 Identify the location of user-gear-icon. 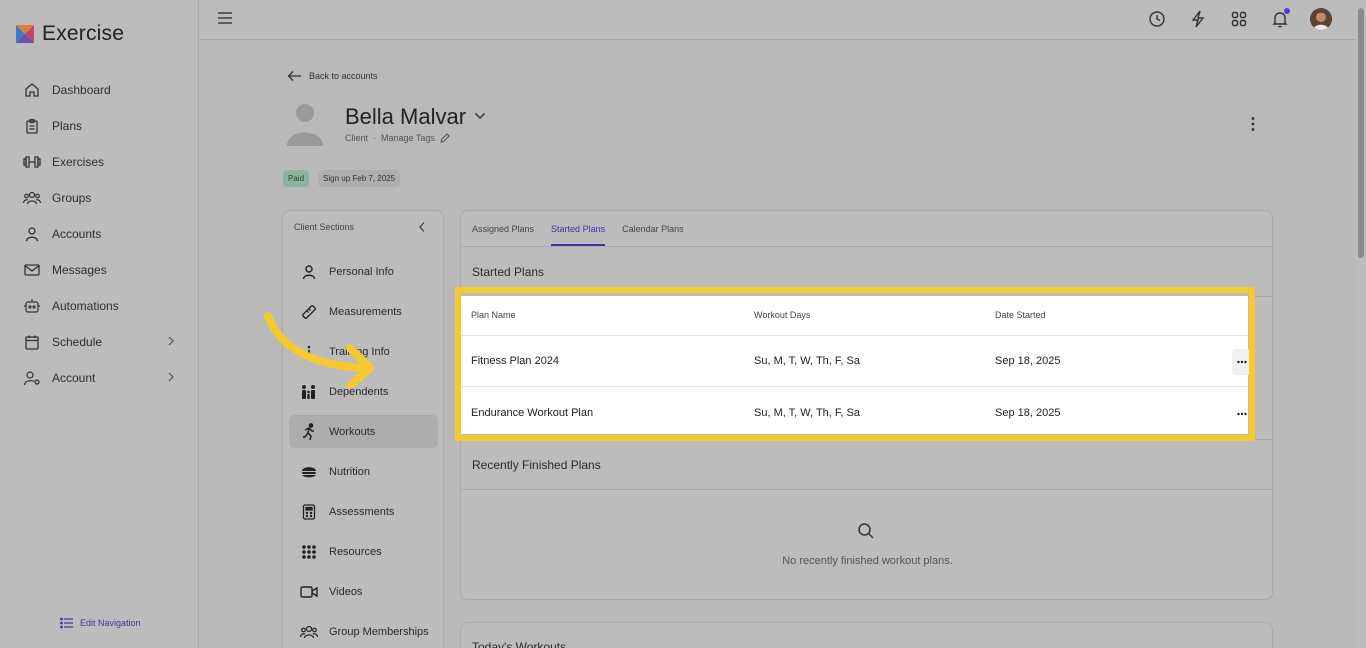
(32, 378).